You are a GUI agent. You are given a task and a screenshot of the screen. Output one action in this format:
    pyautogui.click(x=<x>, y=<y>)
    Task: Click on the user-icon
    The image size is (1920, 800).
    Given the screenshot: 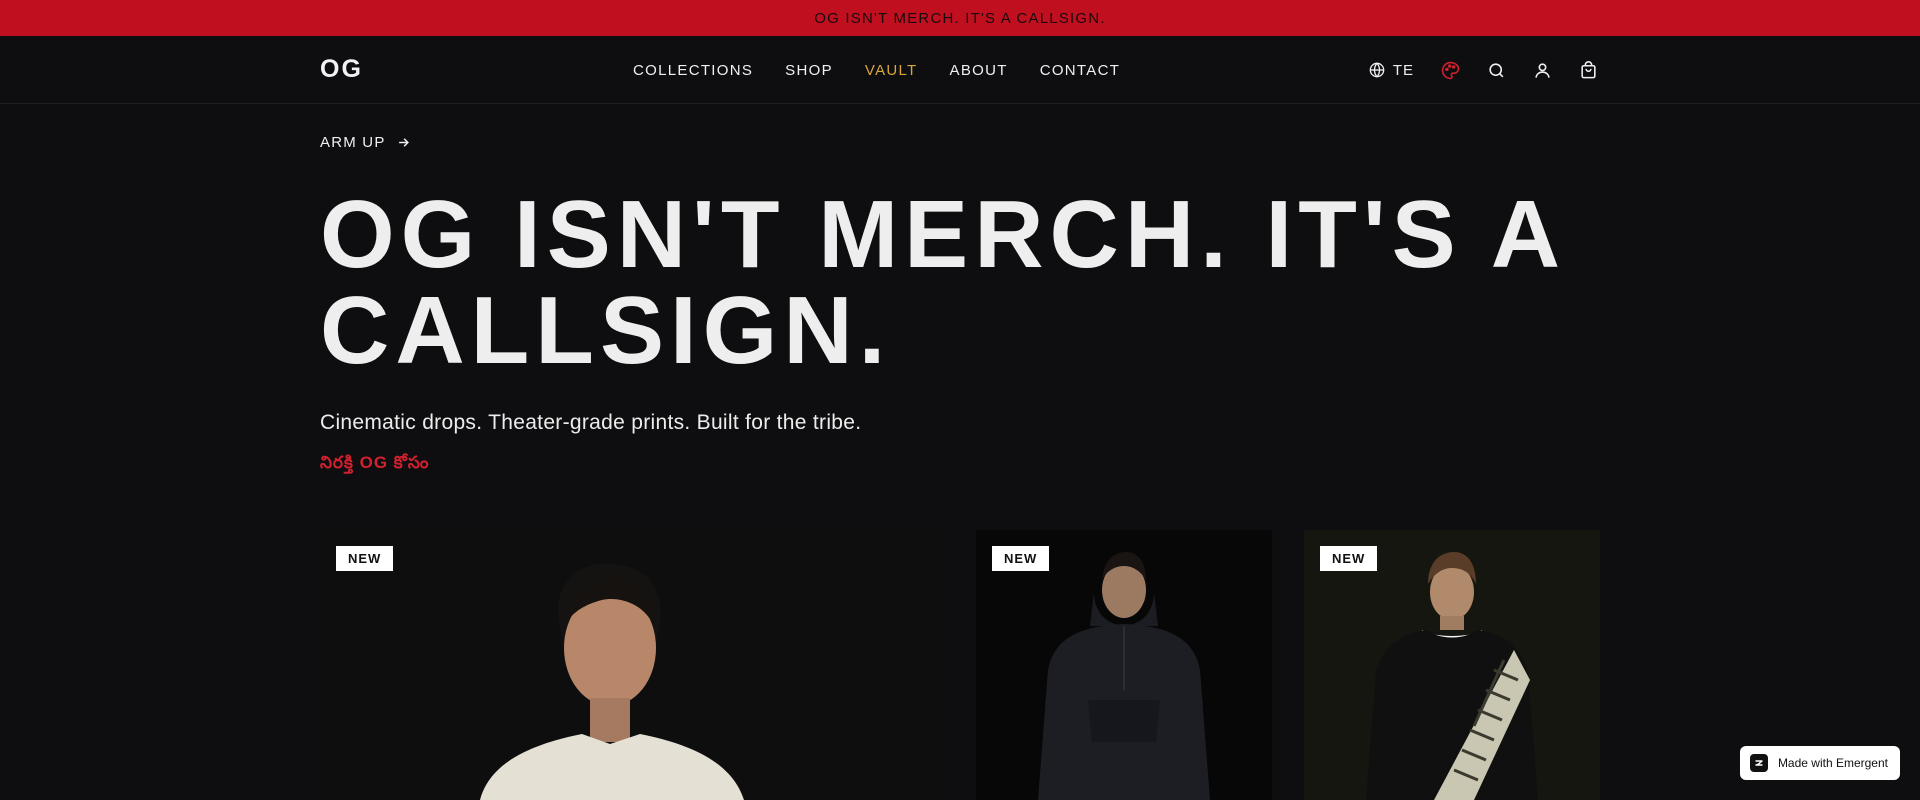 What is the action you would take?
    pyautogui.click(x=1542, y=70)
    